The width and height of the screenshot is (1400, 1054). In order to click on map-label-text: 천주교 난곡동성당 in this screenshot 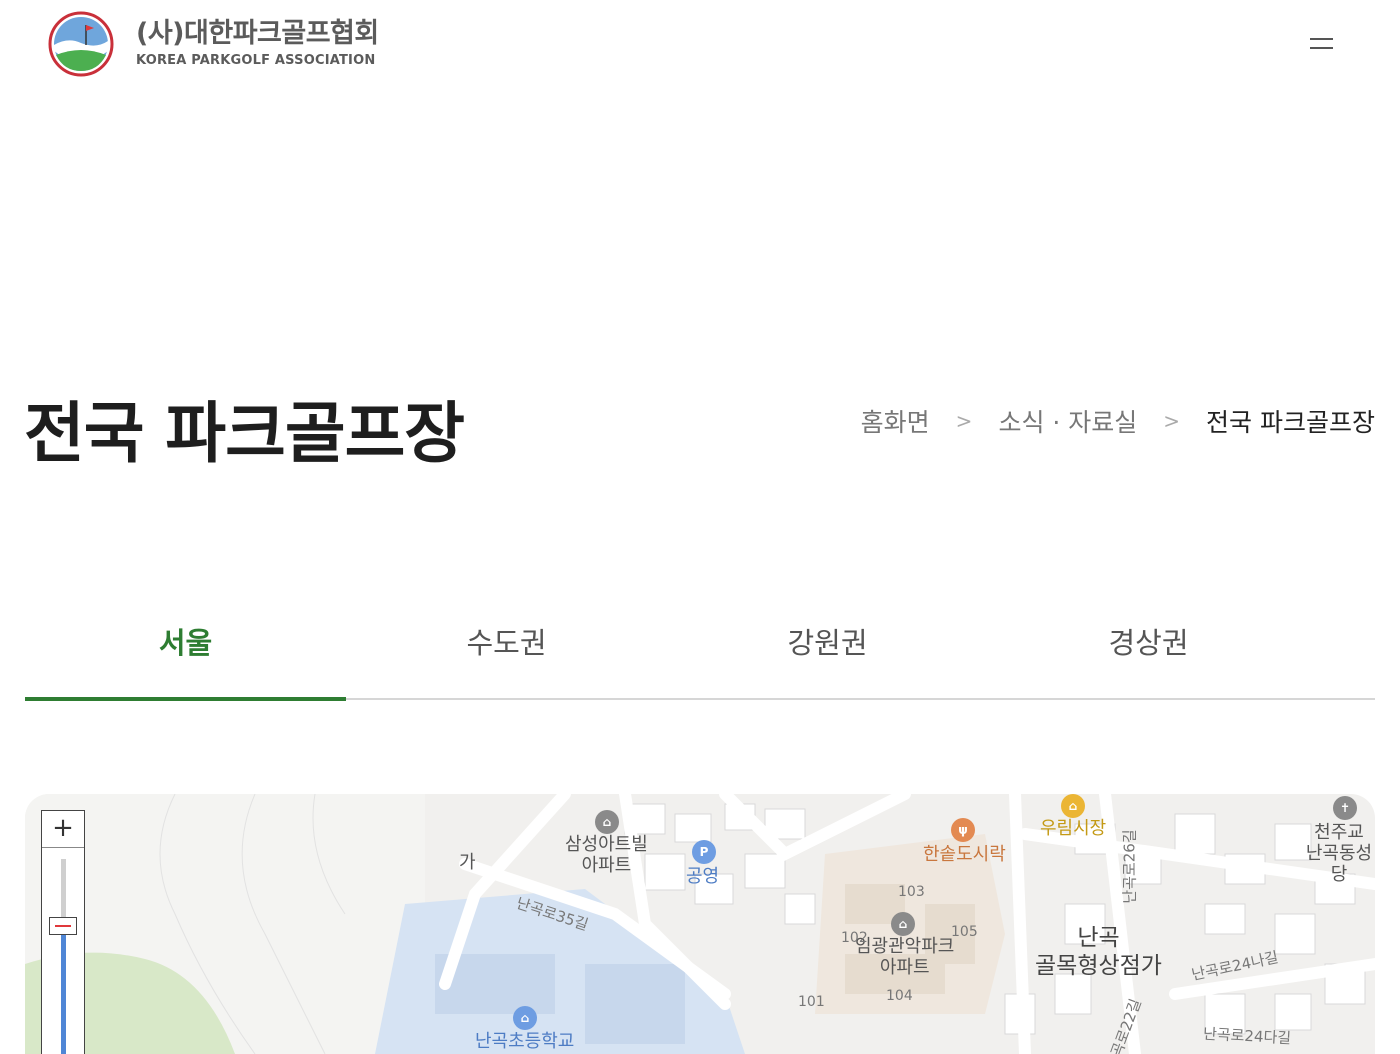, I will do `click(1339, 853)`.